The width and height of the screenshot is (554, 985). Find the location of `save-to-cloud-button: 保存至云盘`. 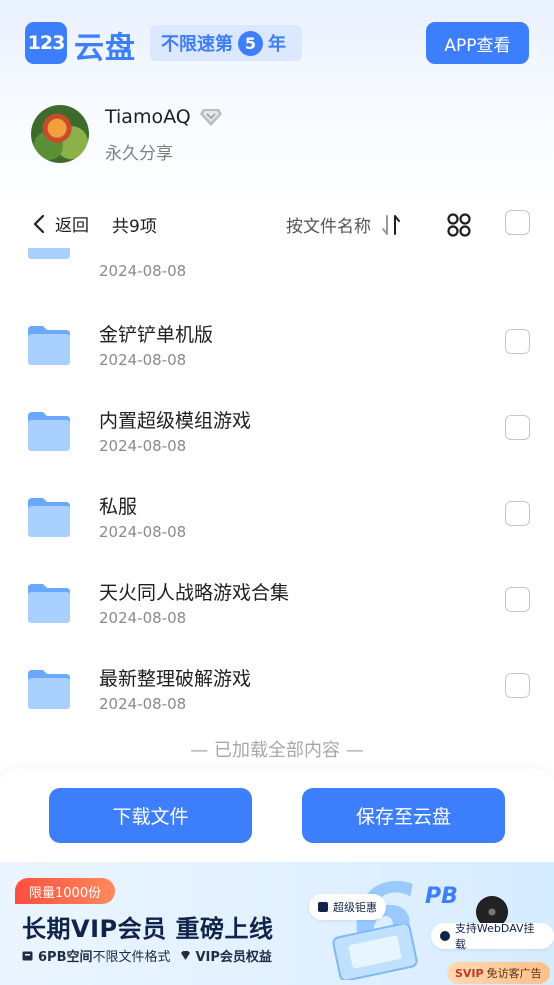

save-to-cloud-button: 保存至云盘 is located at coordinates (403, 815).